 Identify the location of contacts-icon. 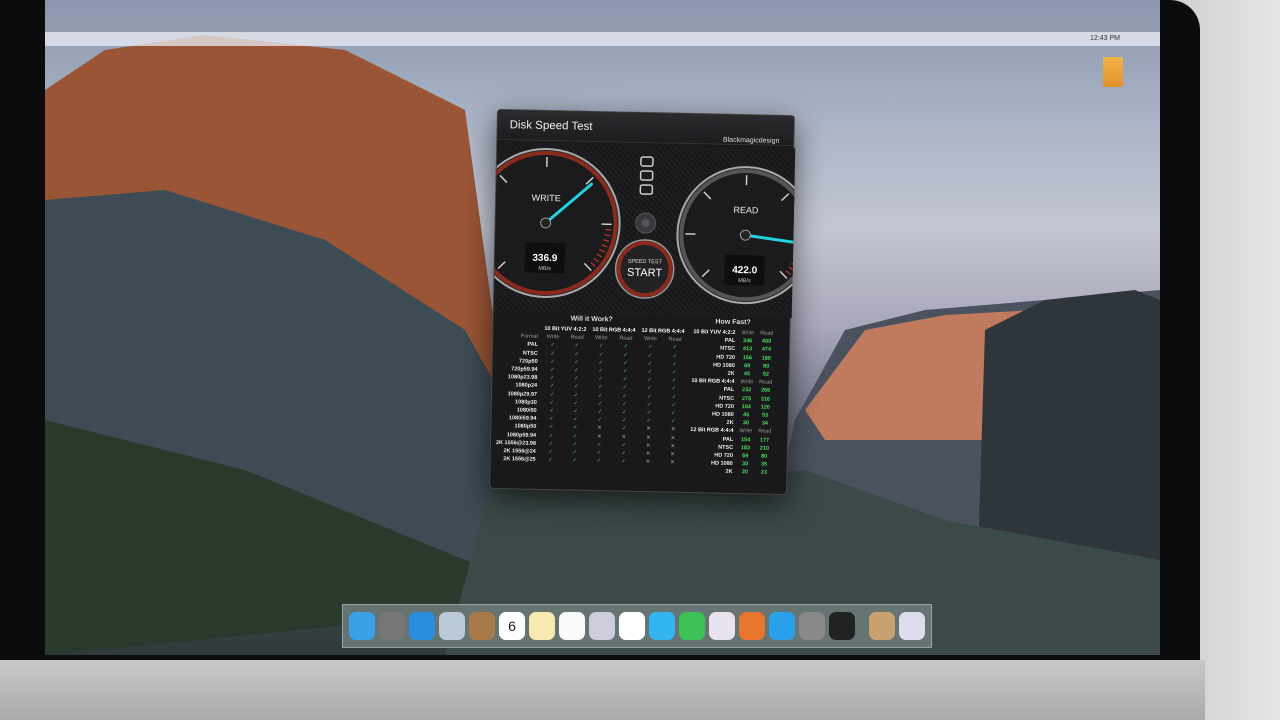
(482, 626).